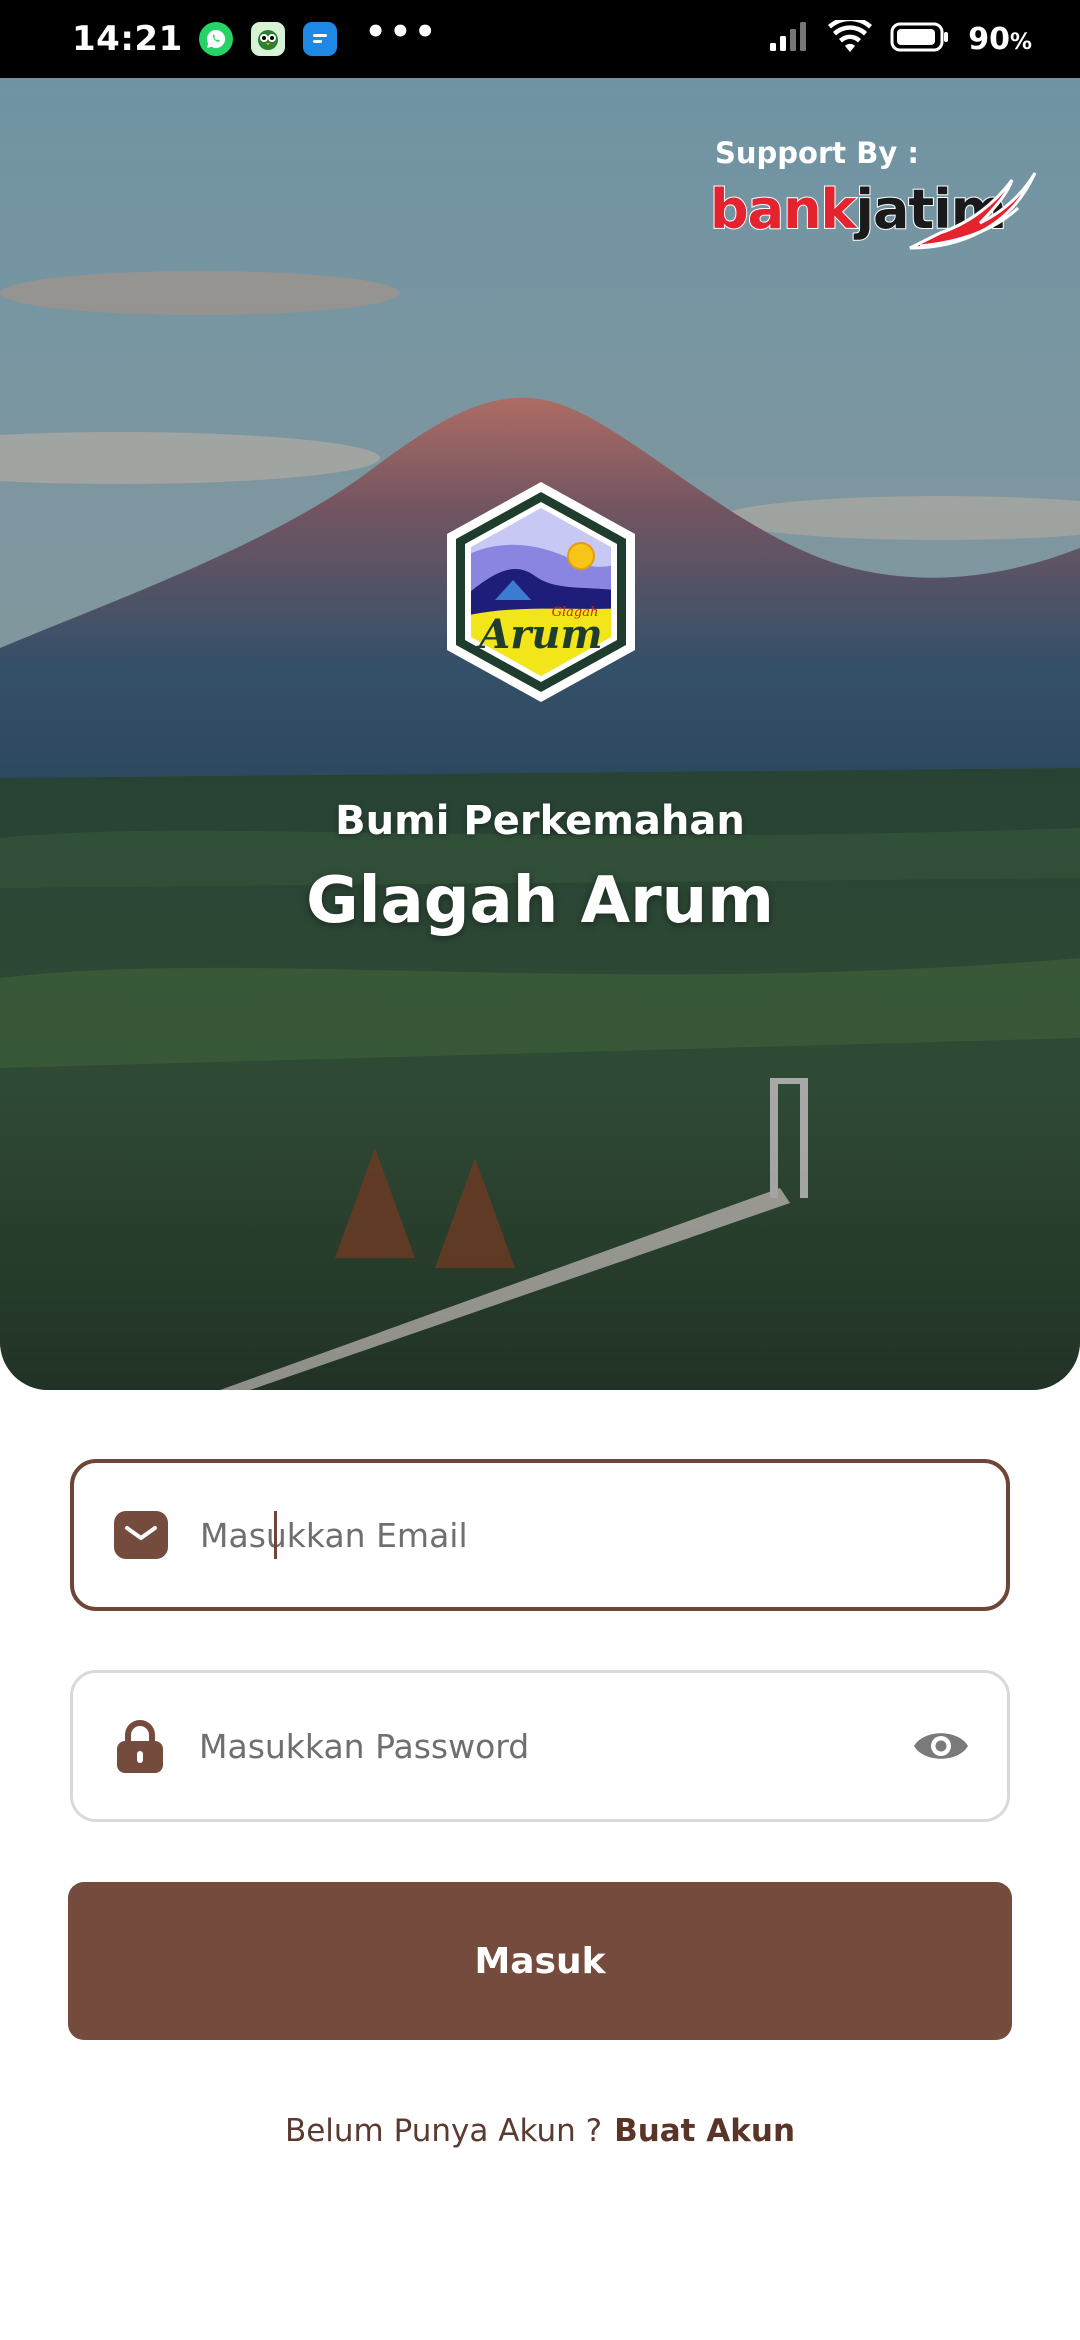 The width and height of the screenshot is (1080, 2340). I want to click on wifi-icon, so click(850, 37).